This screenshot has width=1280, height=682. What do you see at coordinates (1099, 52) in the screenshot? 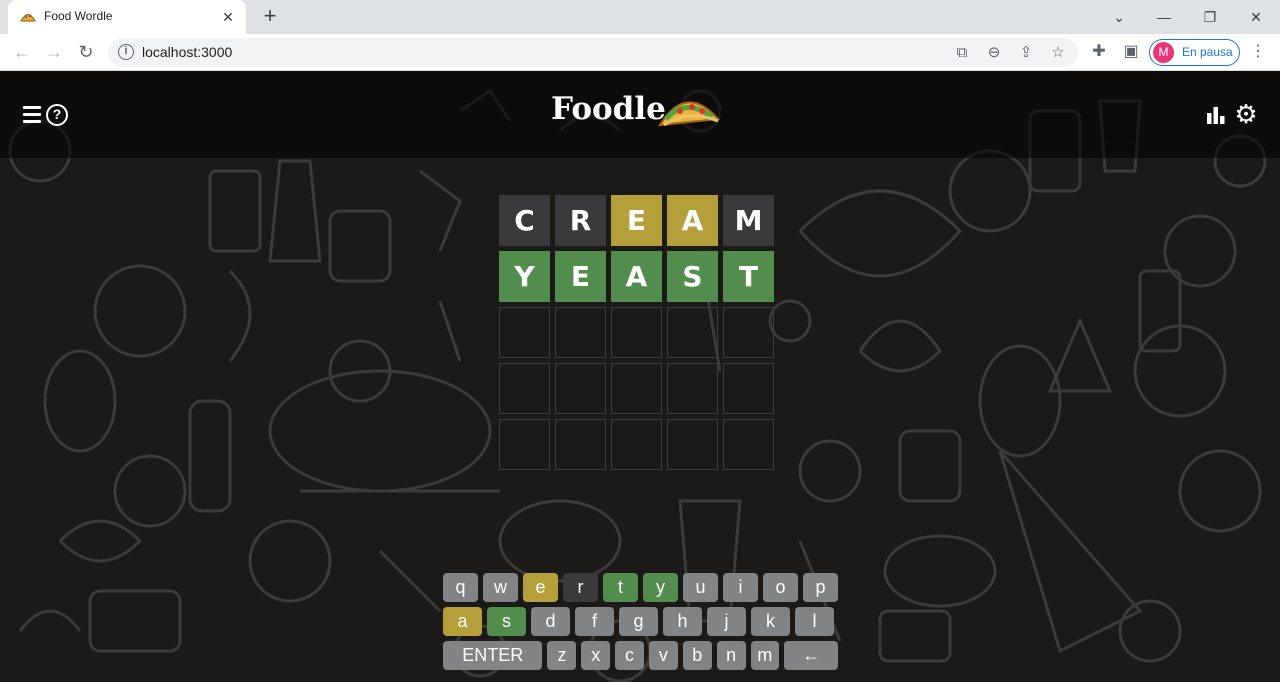
I see `extensions-puzzle-icon: ✚` at bounding box center [1099, 52].